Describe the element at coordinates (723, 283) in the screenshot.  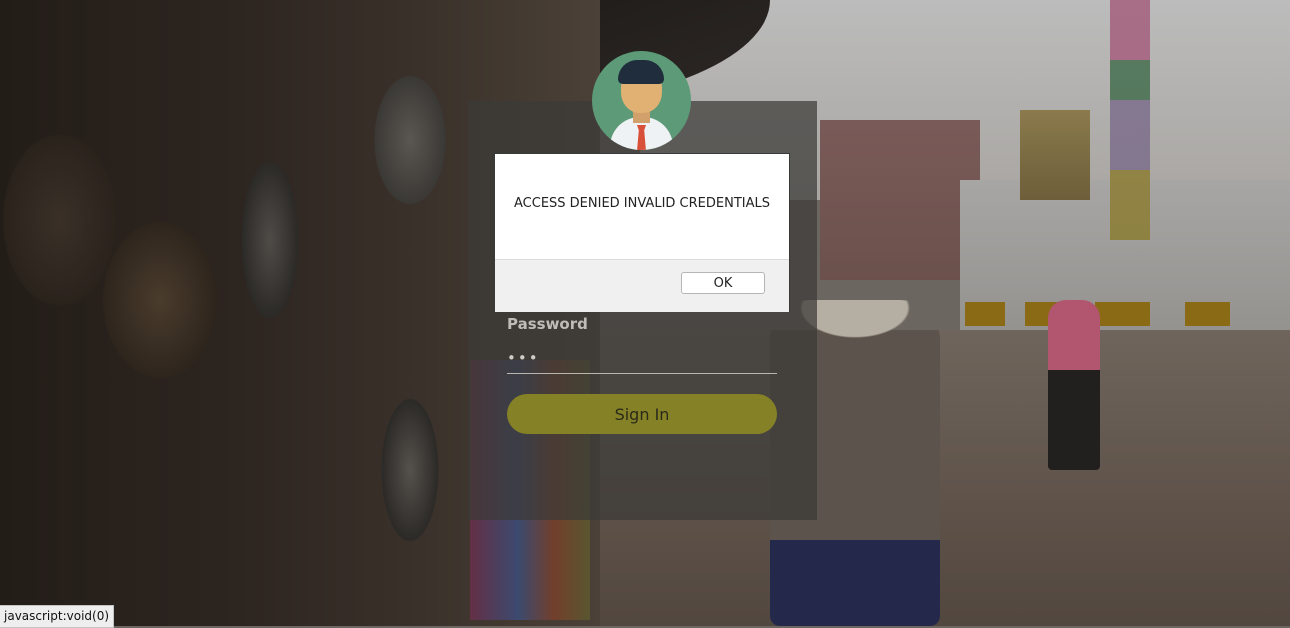
I see `ok-button: OK` at that location.